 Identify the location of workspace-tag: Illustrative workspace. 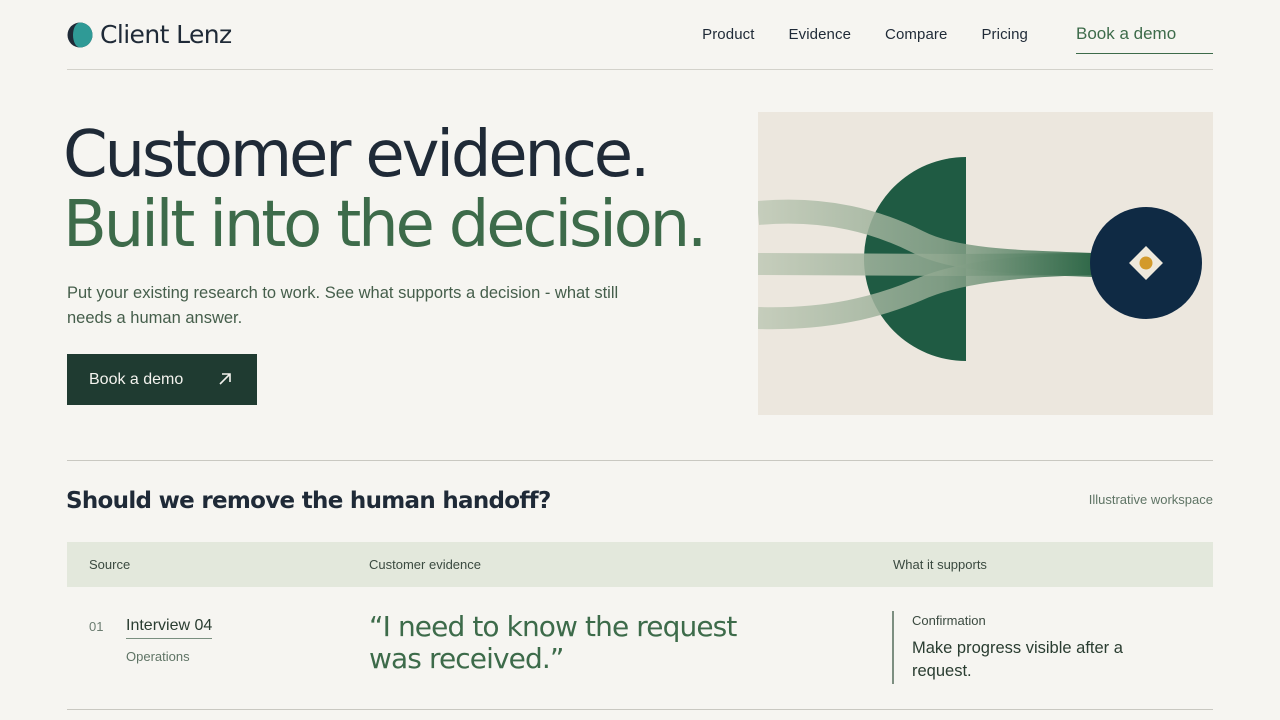
(1150, 499).